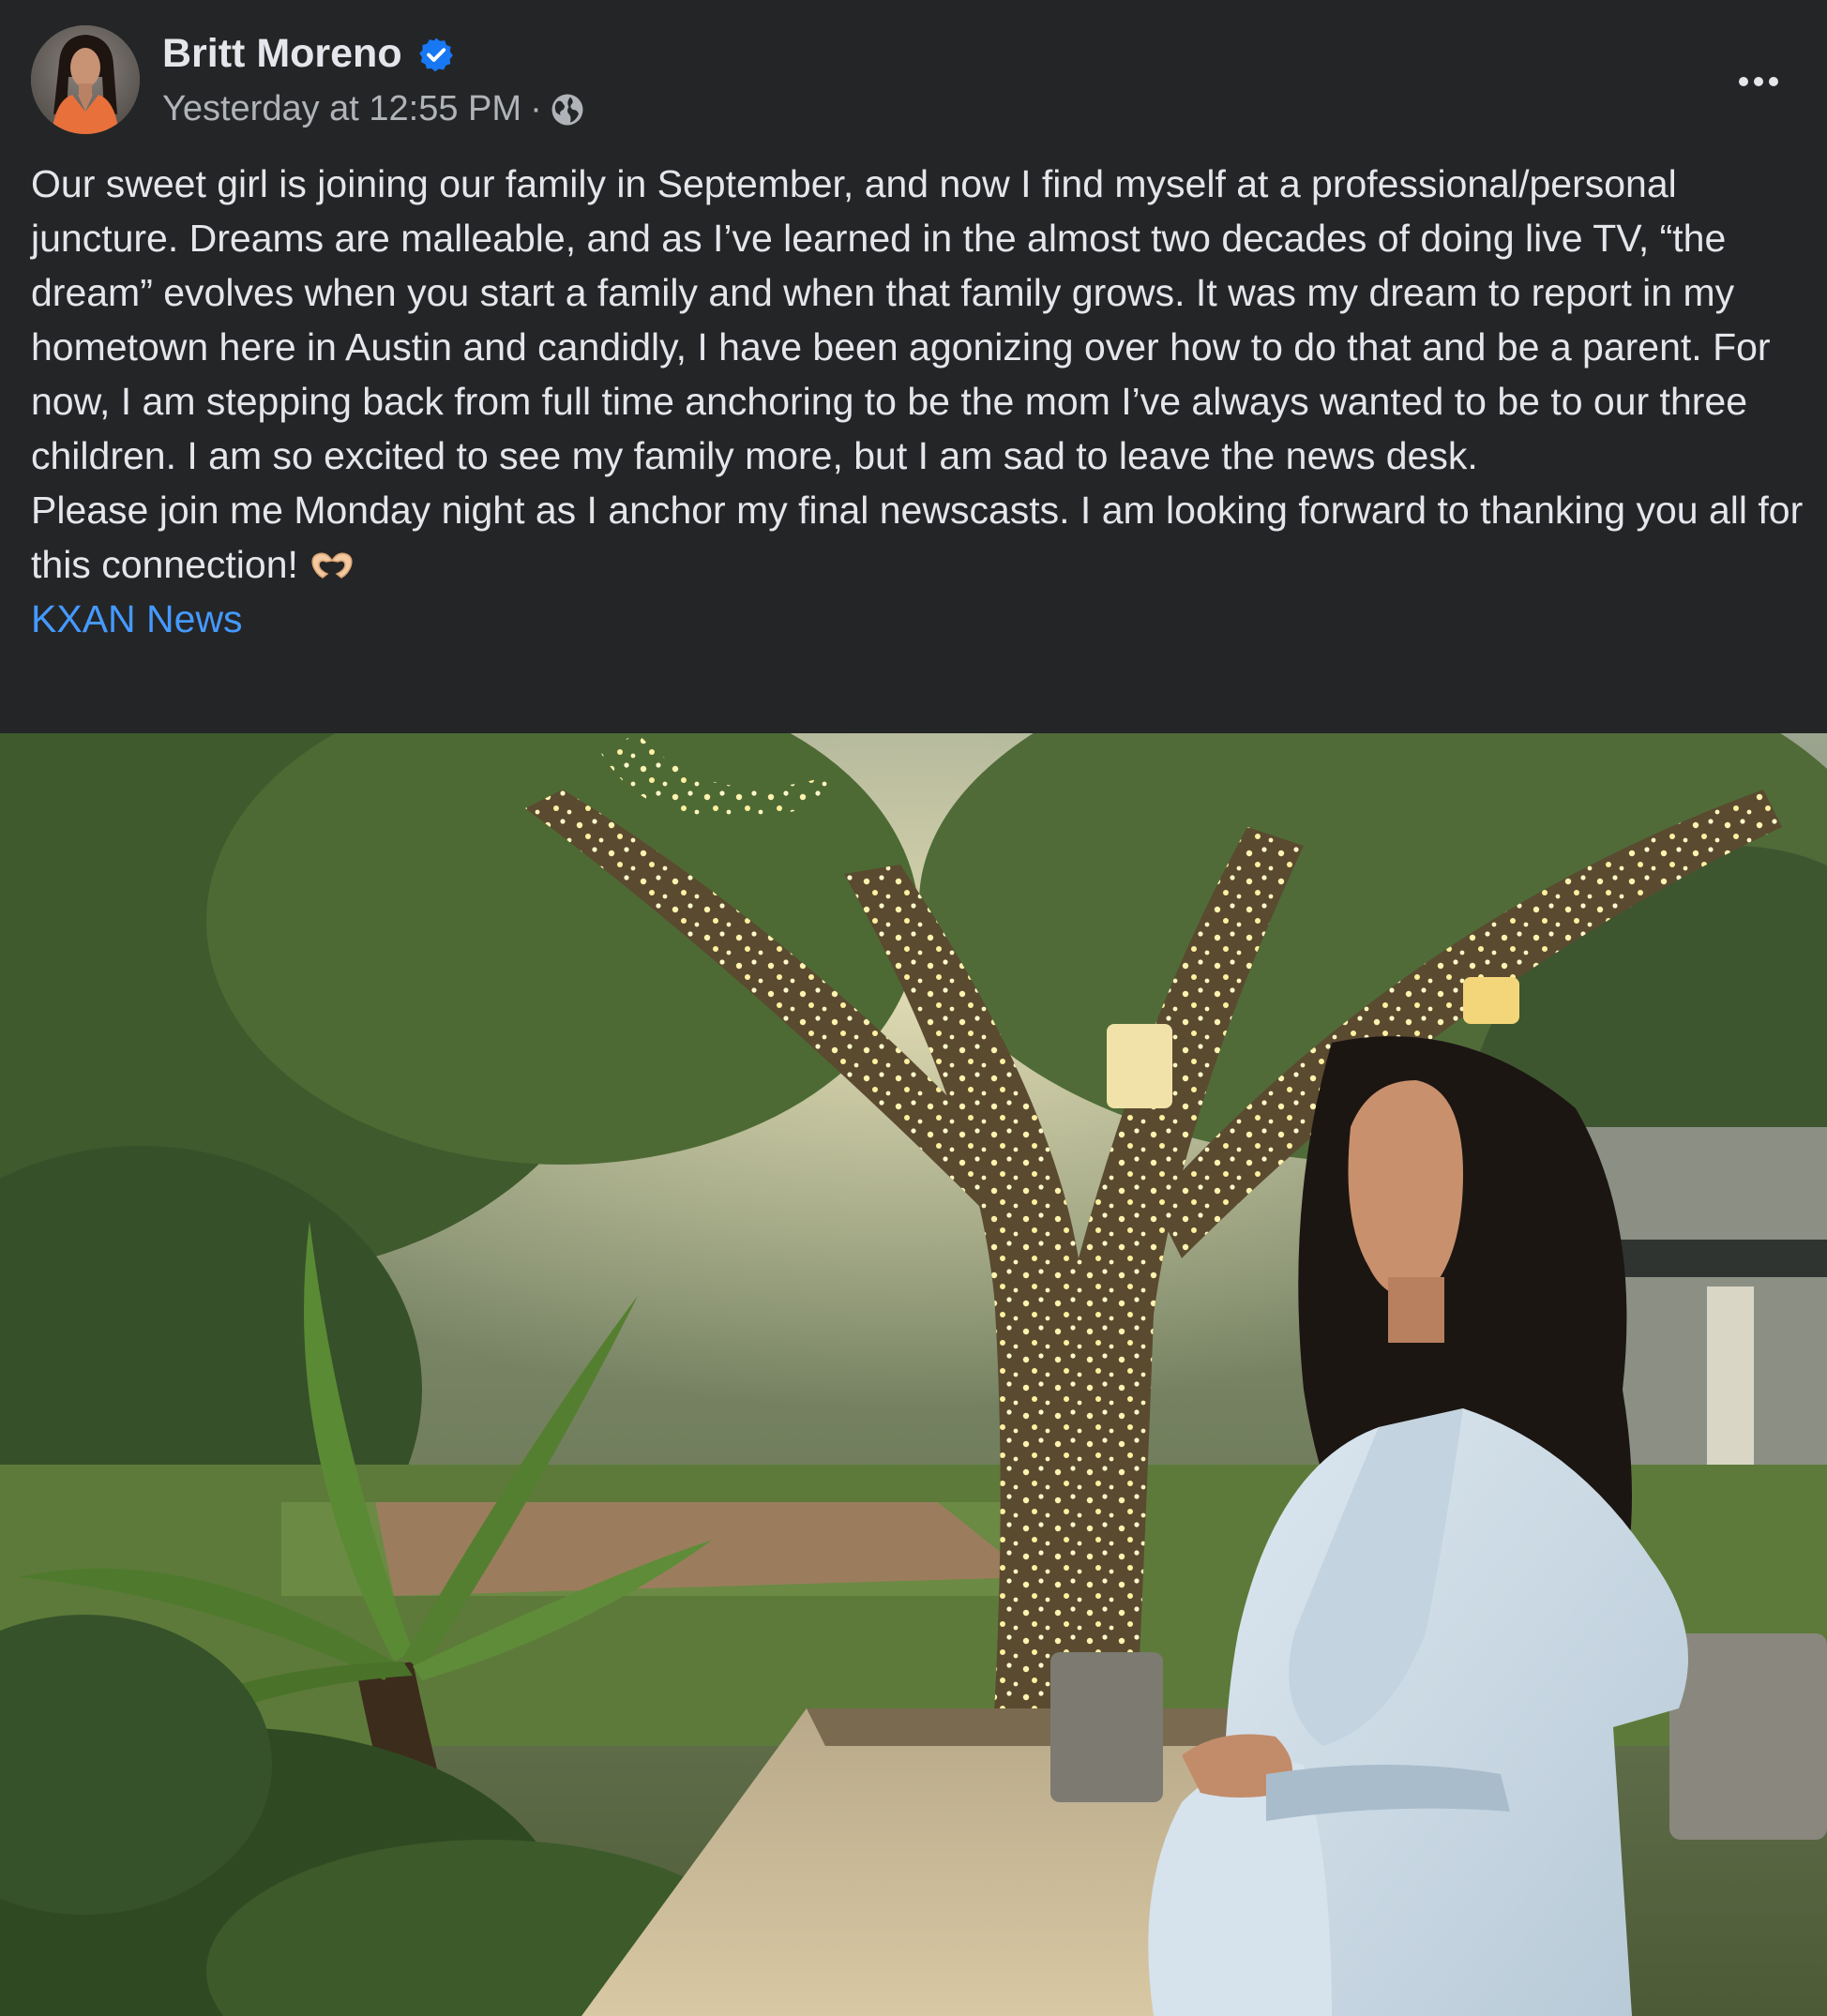  What do you see at coordinates (913, 81) in the screenshot?
I see `post-header: Britt Moreno Yesterday at 12:55 PM ·` at bounding box center [913, 81].